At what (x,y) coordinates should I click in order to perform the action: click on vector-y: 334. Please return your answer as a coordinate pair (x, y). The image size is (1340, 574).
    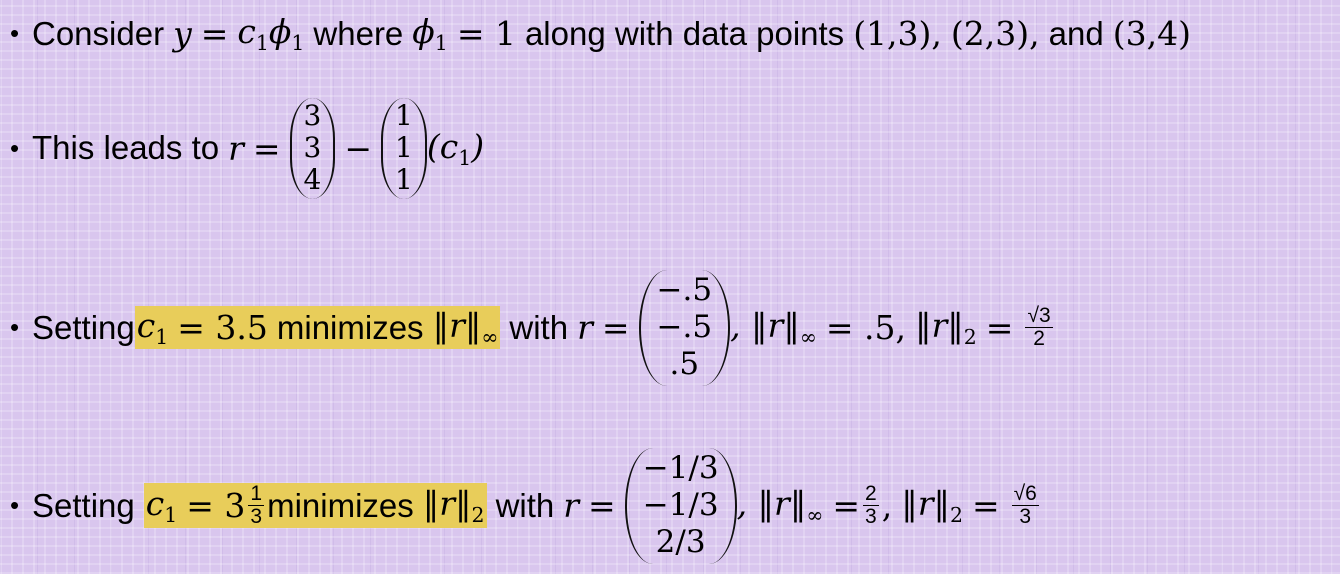
    Looking at the image, I should click on (312, 148).